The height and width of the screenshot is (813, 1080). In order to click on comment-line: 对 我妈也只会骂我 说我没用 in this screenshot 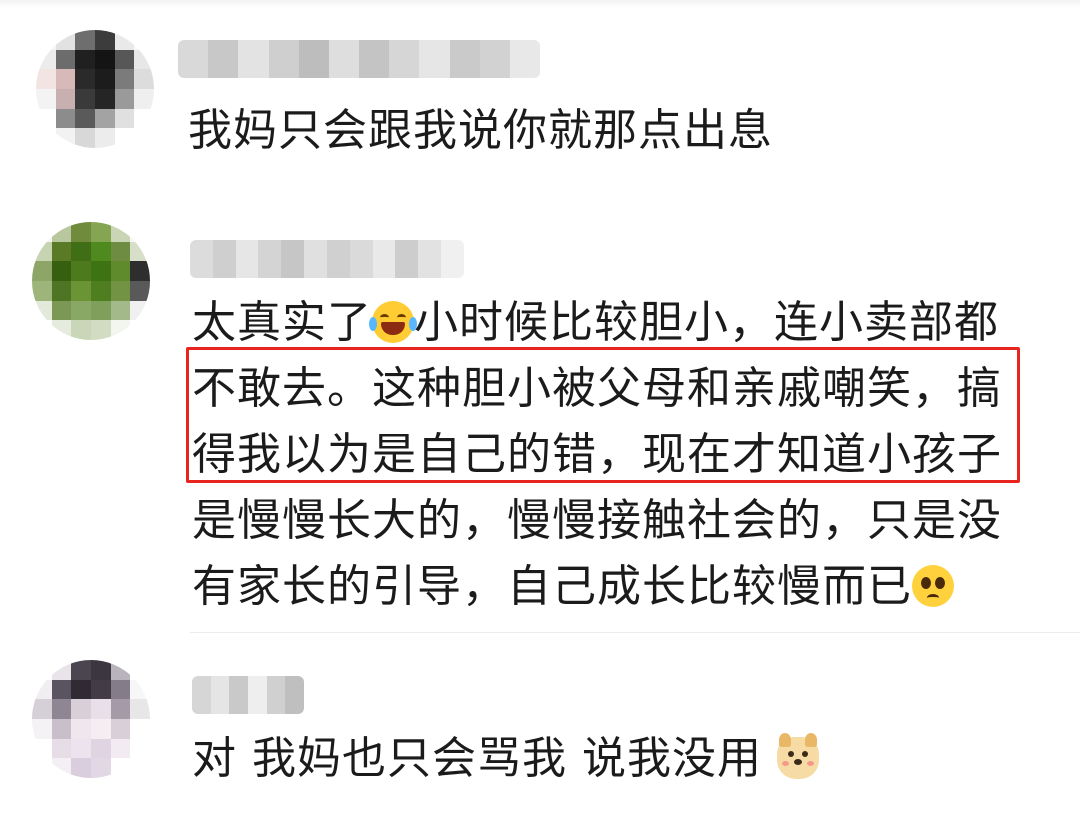, I will do `click(505, 759)`.